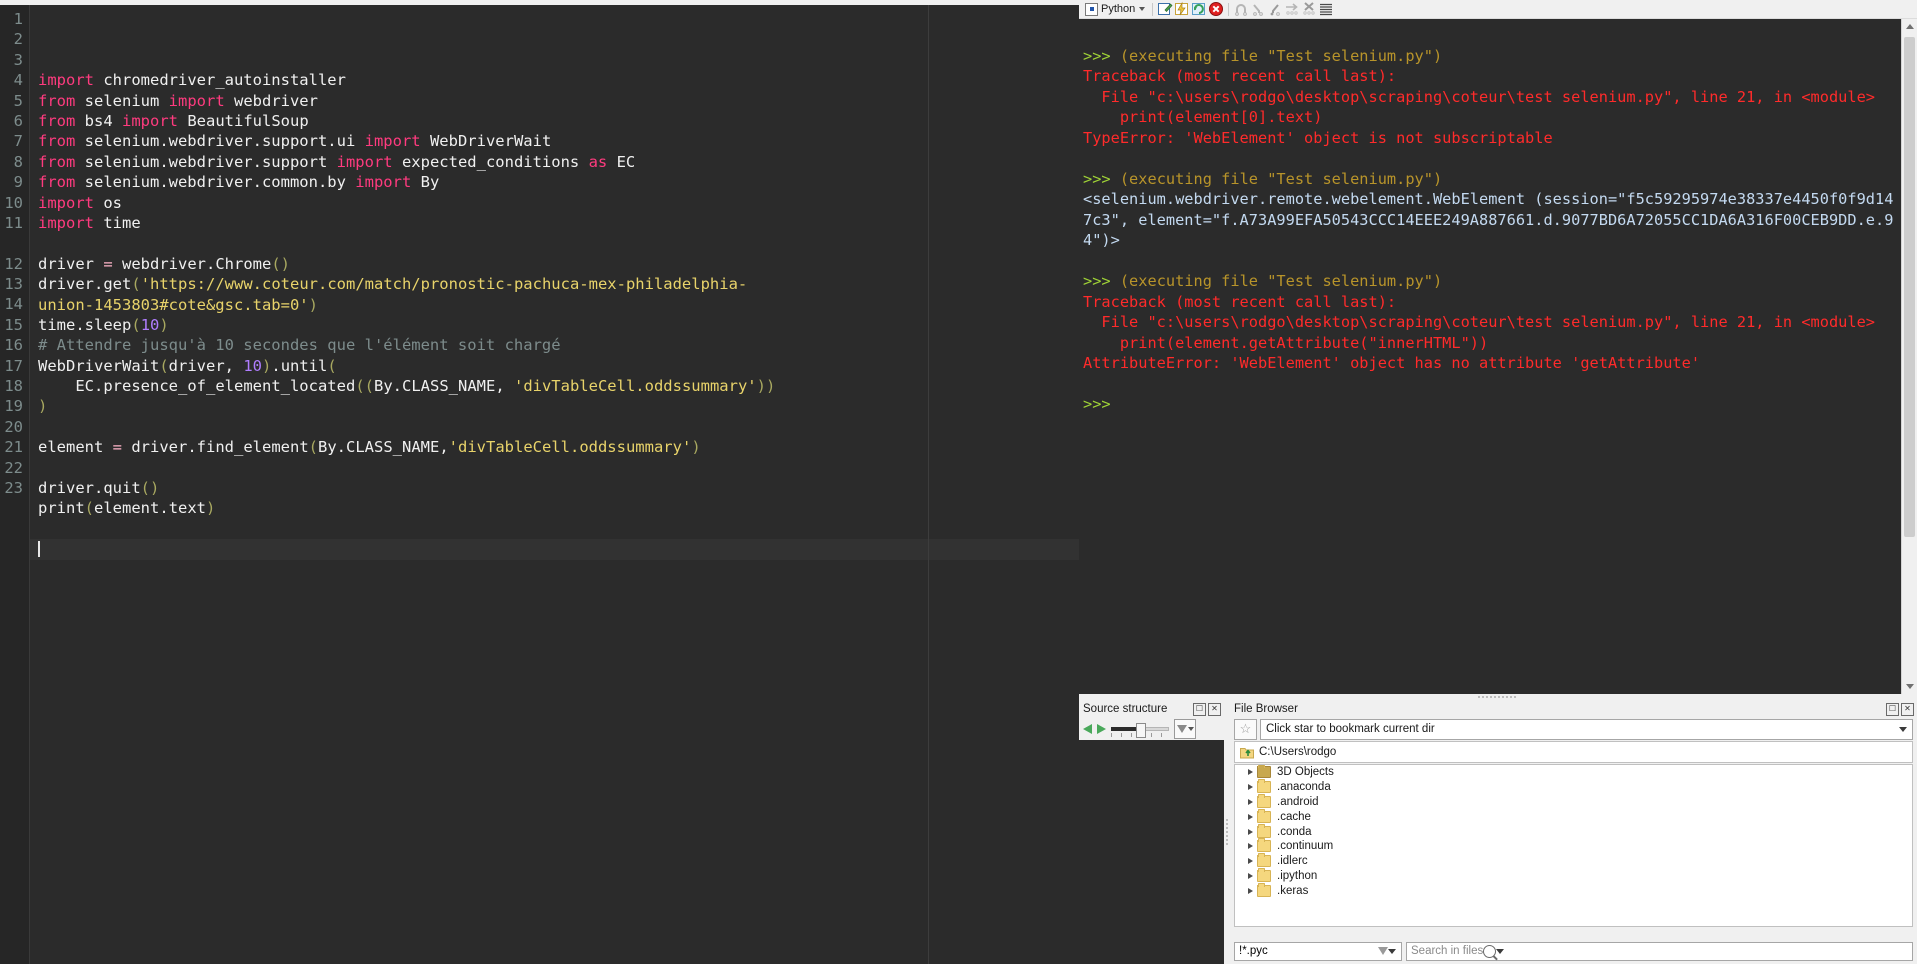 This screenshot has width=1917, height=964. What do you see at coordinates (1573, 933) in the screenshot?
I see `file-browser-hscrollbar` at bounding box center [1573, 933].